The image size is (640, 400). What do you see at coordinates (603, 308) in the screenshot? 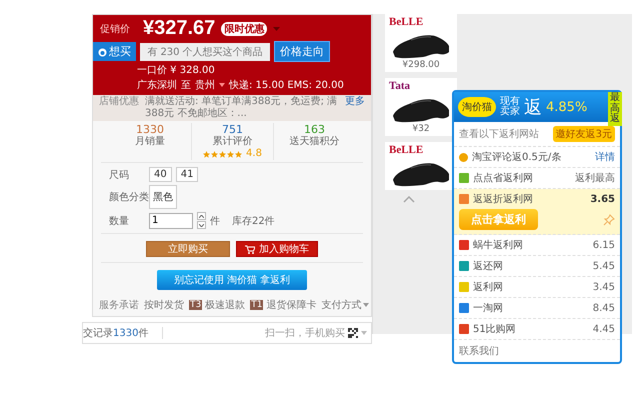
I see `rebate-value: 8.45` at bounding box center [603, 308].